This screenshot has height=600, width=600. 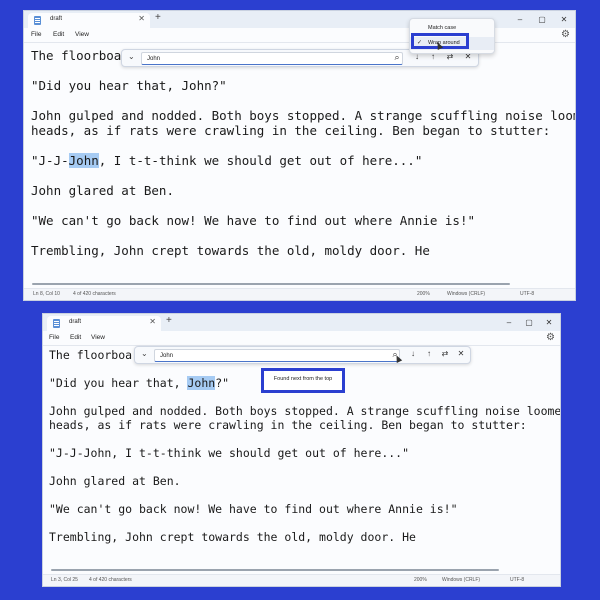 I want to click on find-previous-icon: ↑, so click(x=429, y=353).